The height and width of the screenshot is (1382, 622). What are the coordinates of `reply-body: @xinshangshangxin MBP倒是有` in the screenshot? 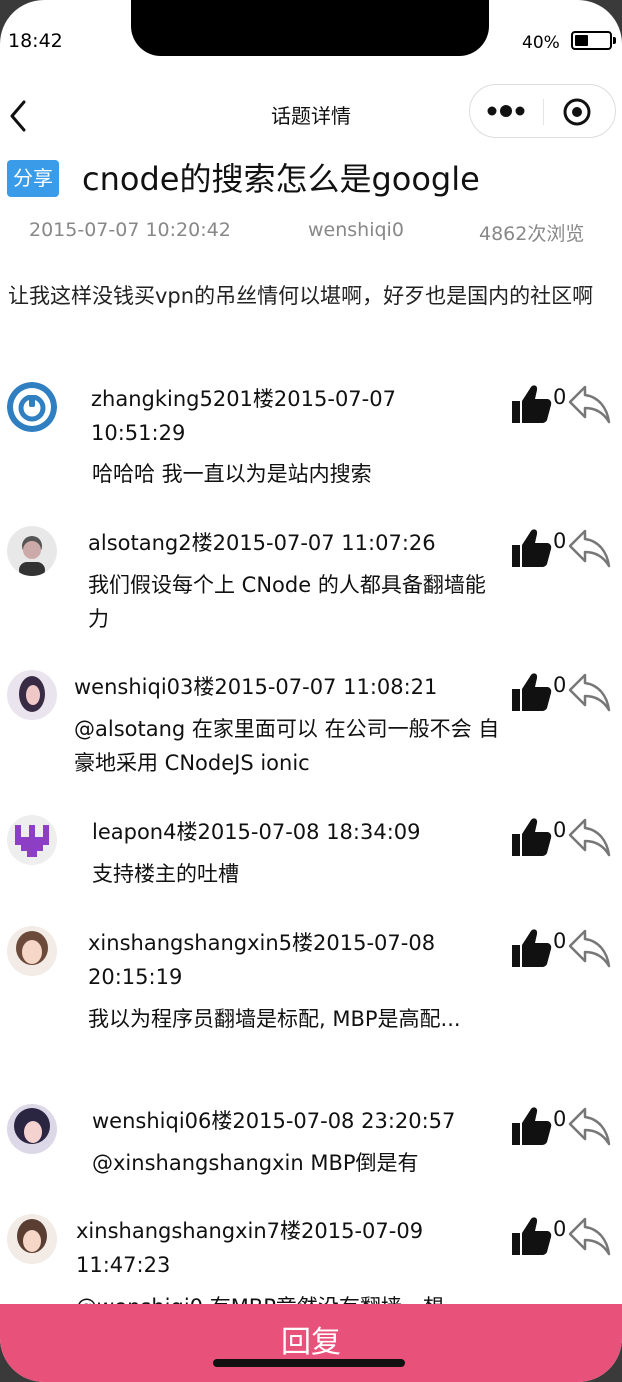 It's located at (255, 1163).